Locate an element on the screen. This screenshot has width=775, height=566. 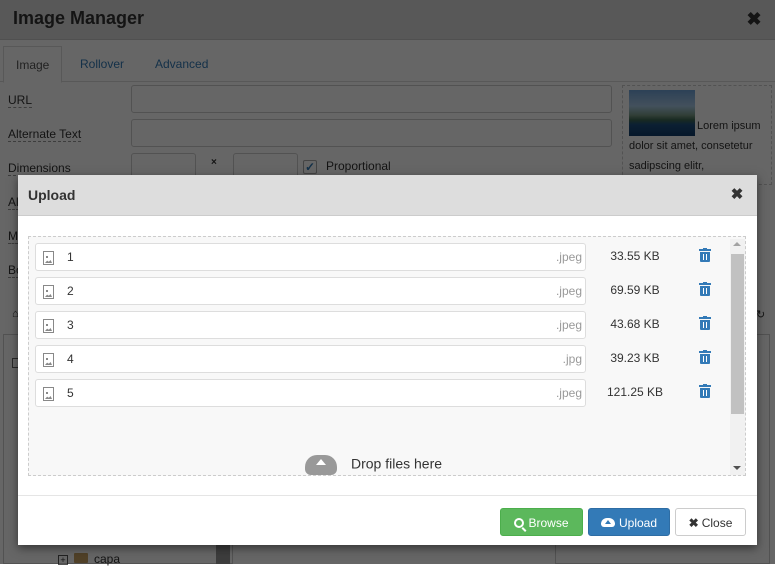
upload-dialog-title: Upload is located at coordinates (52, 195).